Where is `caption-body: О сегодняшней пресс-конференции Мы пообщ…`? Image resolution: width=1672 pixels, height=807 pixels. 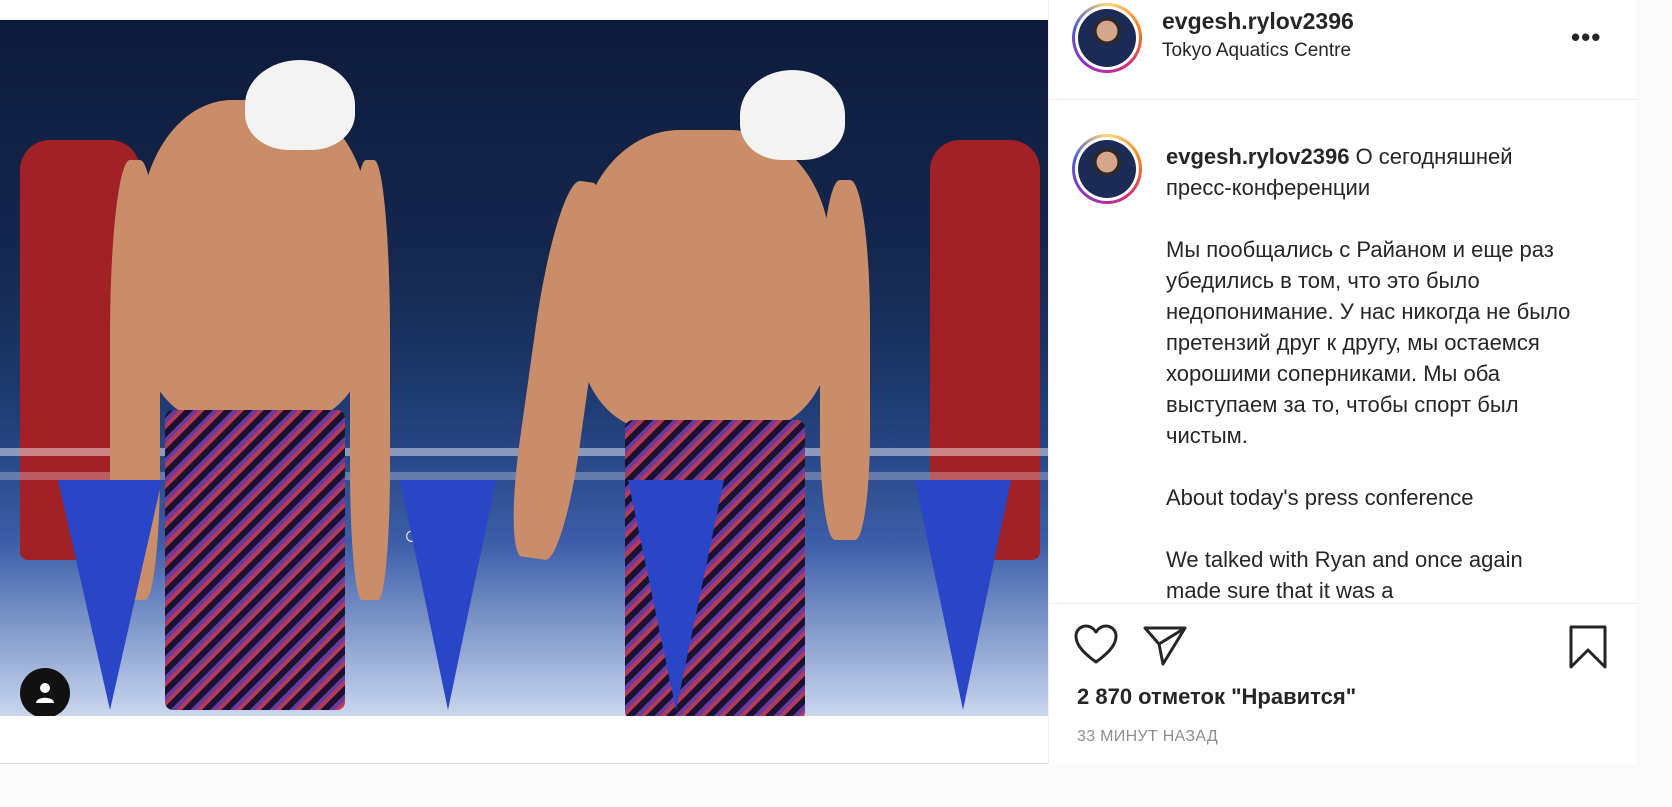
caption-body: О сегодняшней пресс-конференции Мы пообщ… is located at coordinates (1368, 373).